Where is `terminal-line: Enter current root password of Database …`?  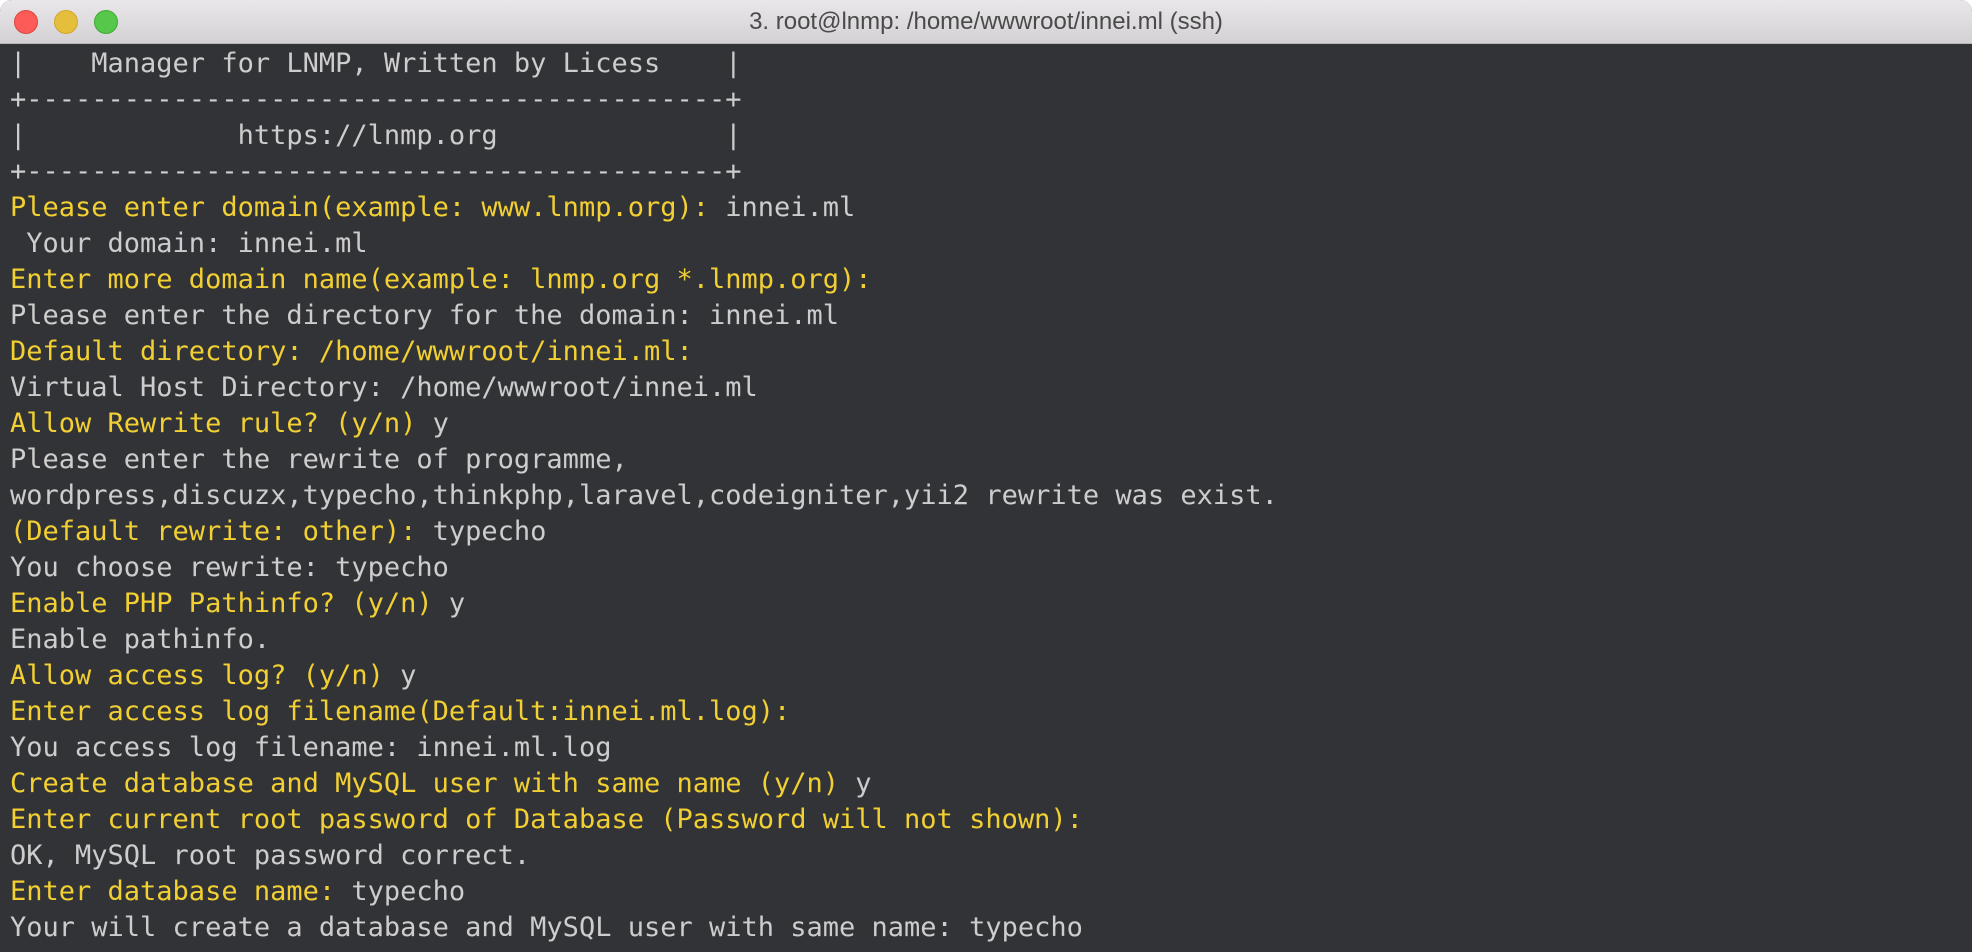 terminal-line: Enter current root password of Database … is located at coordinates (986, 820).